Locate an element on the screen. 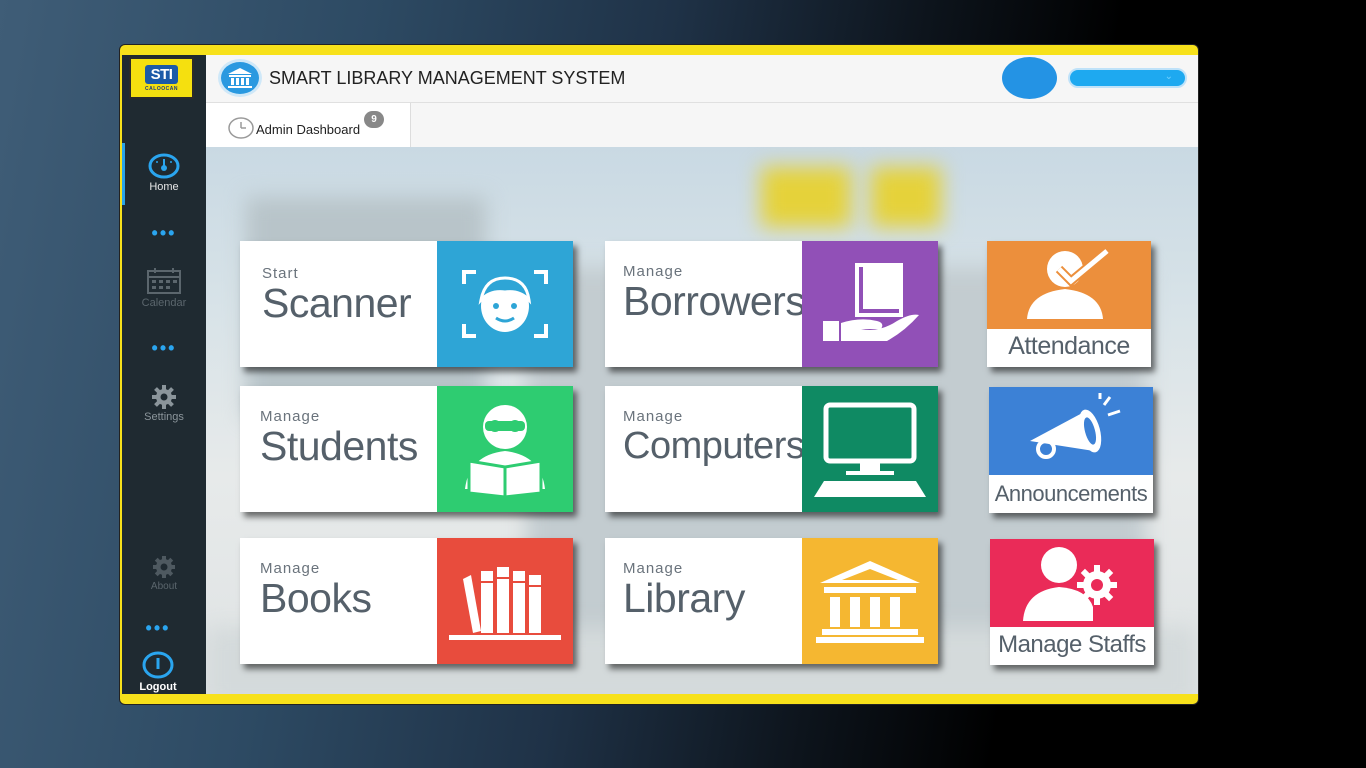 This screenshot has width=1366, height=768. books-icon is located at coordinates (505, 601).